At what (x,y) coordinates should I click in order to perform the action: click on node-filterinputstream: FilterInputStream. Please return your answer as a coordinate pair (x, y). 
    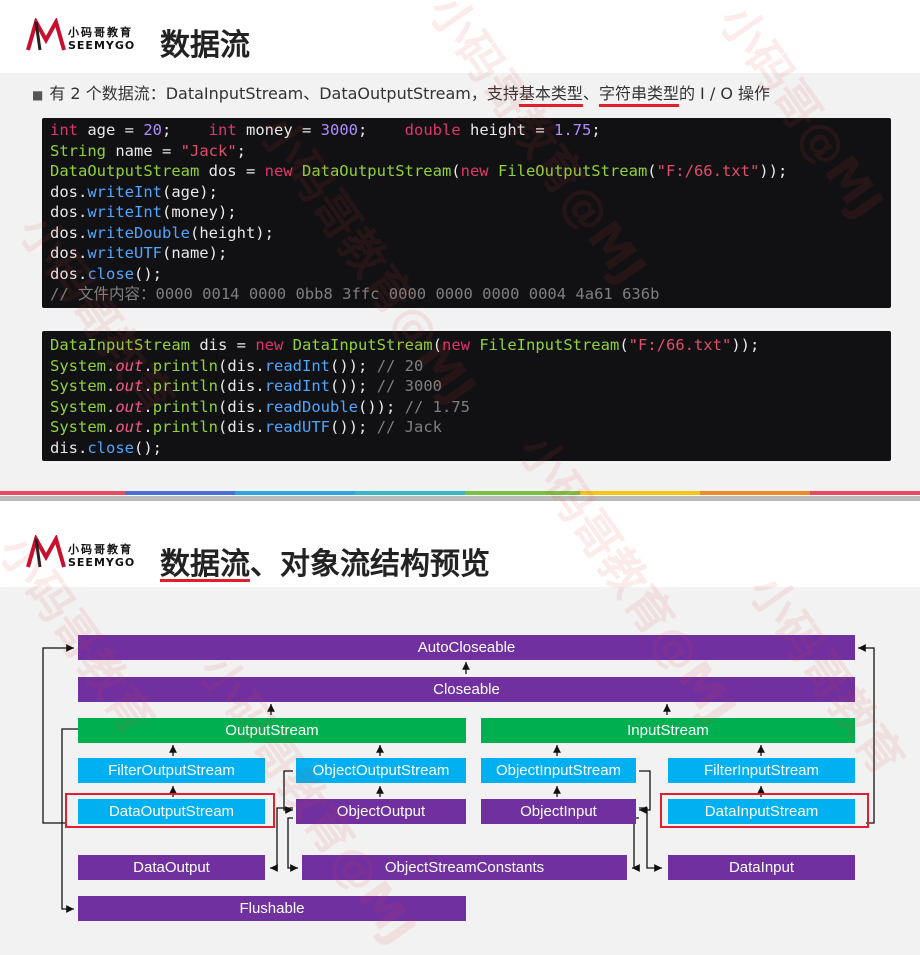
    Looking at the image, I should click on (761, 770).